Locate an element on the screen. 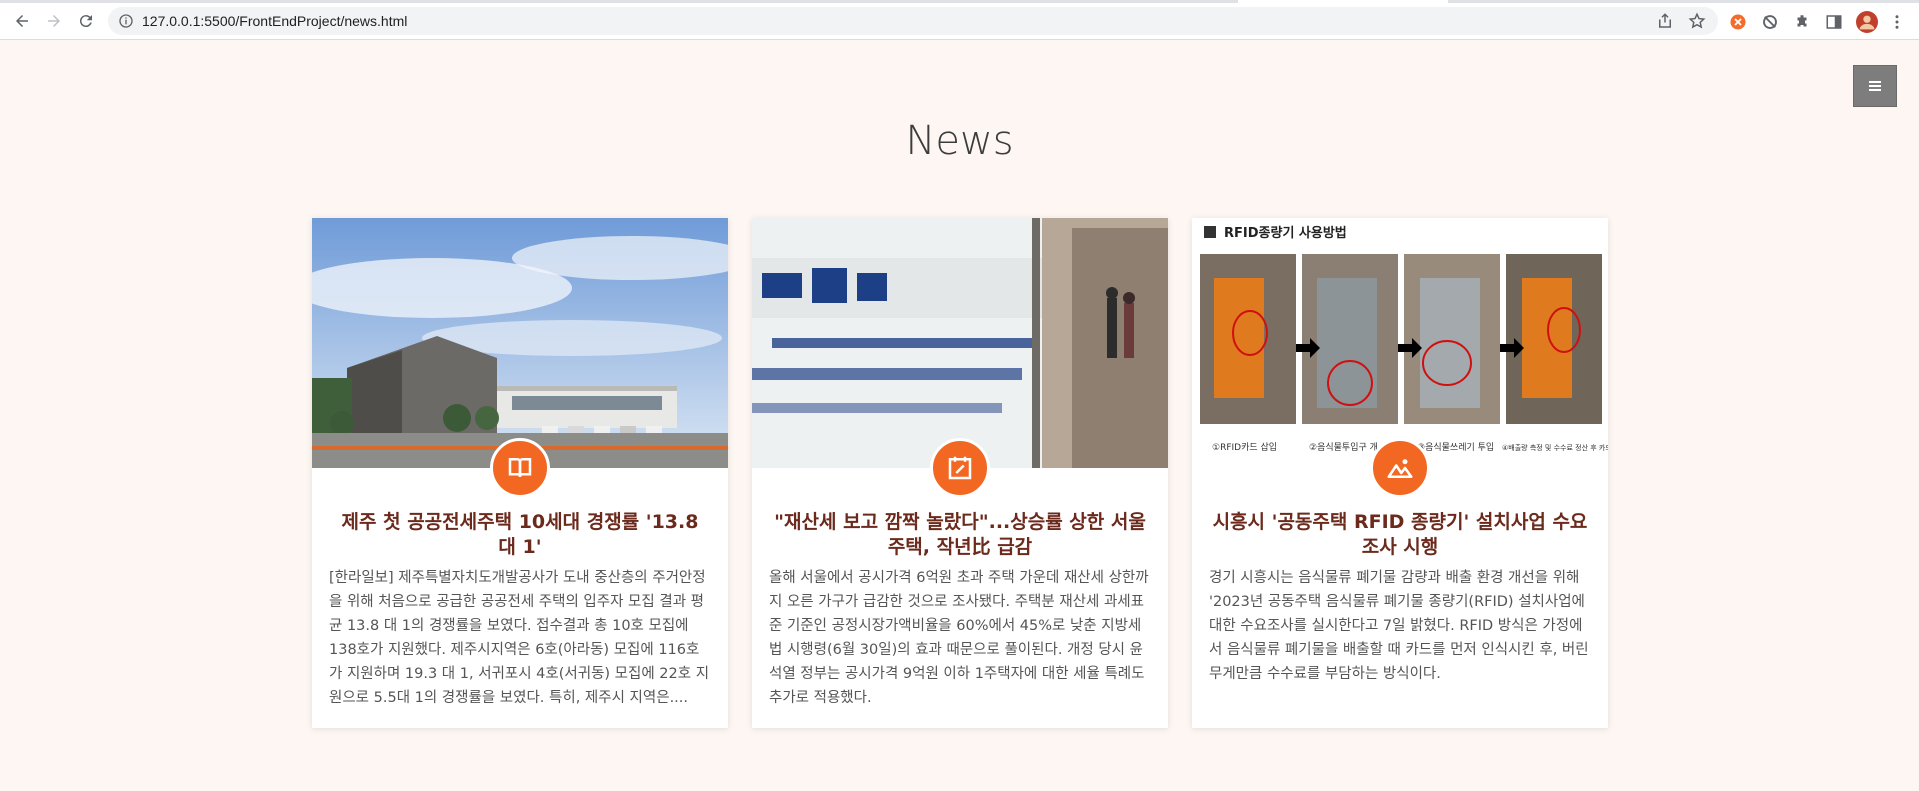 The width and height of the screenshot is (1919, 791). calendar-edit-icon is located at coordinates (960, 468).